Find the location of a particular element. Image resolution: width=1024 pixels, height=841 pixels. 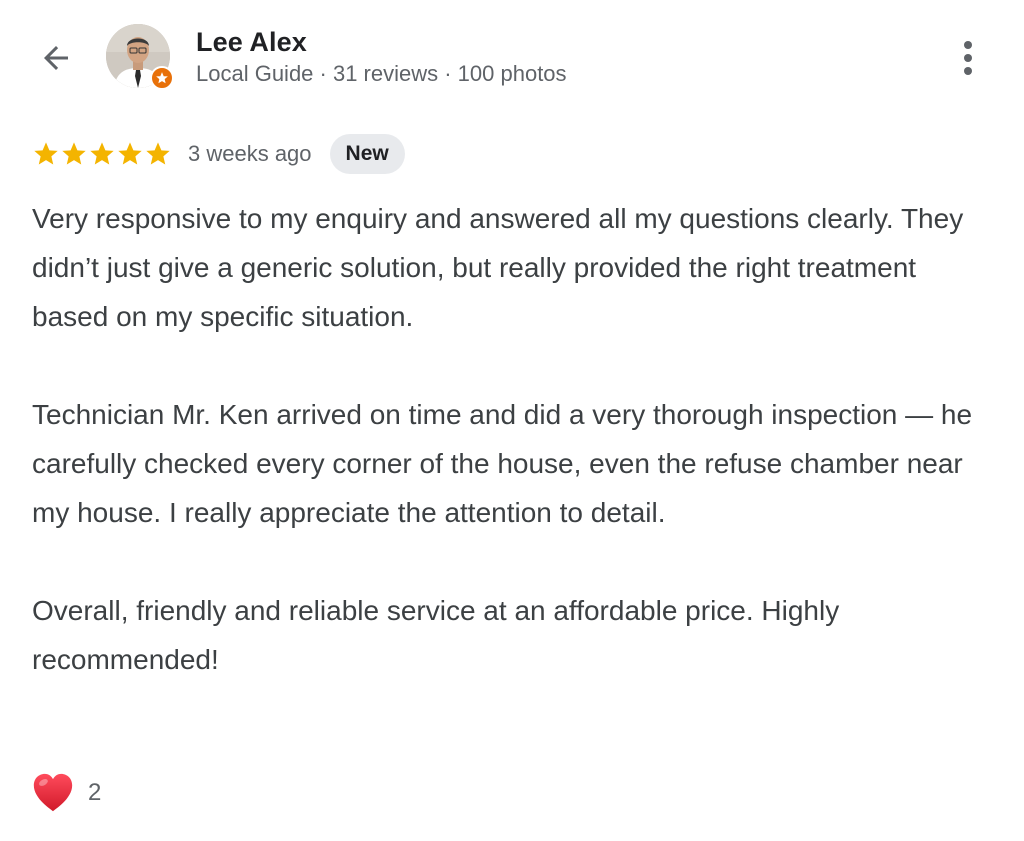

reaction-count: 2 is located at coordinates (95, 792).